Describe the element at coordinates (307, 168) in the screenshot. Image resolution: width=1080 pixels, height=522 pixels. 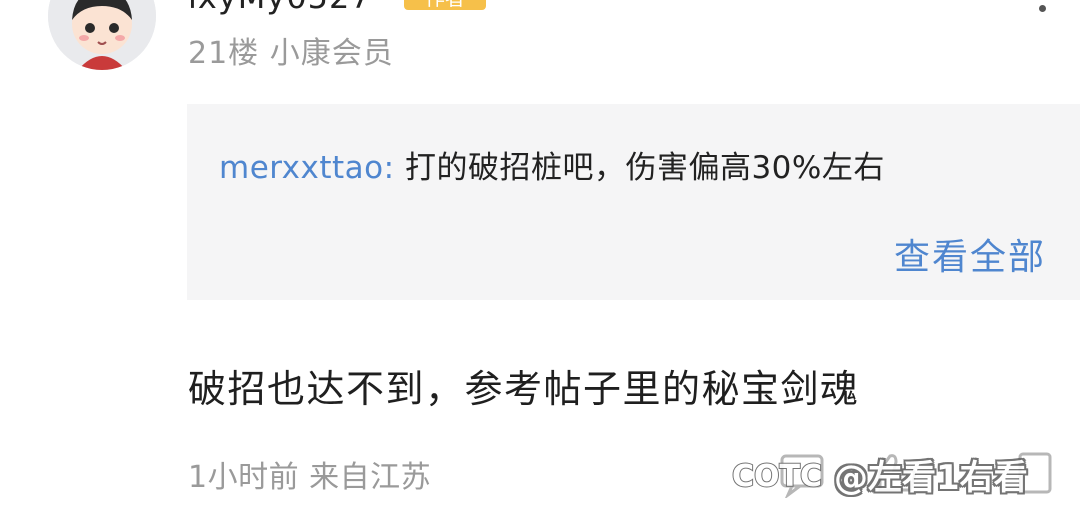
I see `reply-username: merxxttao:` at that location.